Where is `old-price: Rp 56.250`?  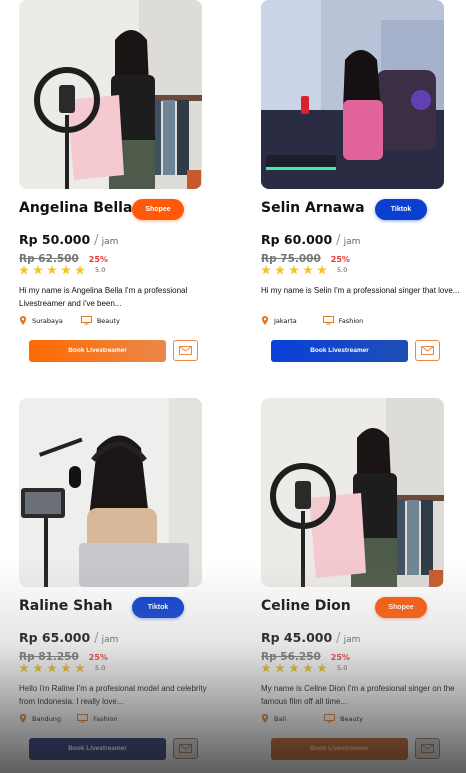
old-price: Rp 56.250 is located at coordinates (291, 657).